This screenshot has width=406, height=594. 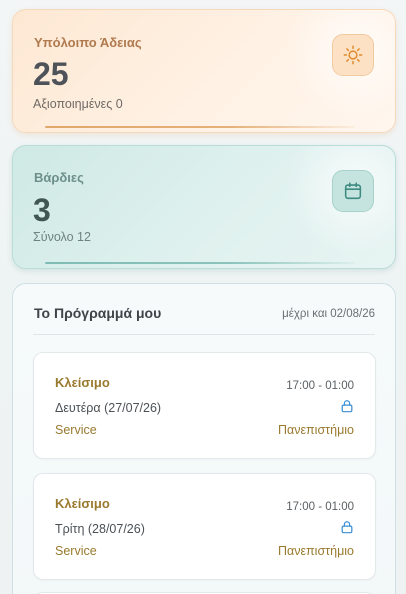 I want to click on shift-date: Δευτέρα (27/07/26), so click(x=108, y=408).